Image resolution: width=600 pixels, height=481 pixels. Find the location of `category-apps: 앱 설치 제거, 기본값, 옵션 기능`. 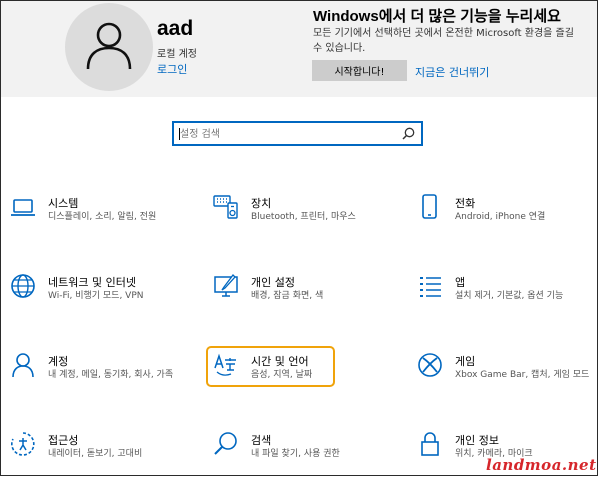

category-apps: 앱 설치 제거, 기본값, 옵션 기능 is located at coordinates (508, 298).